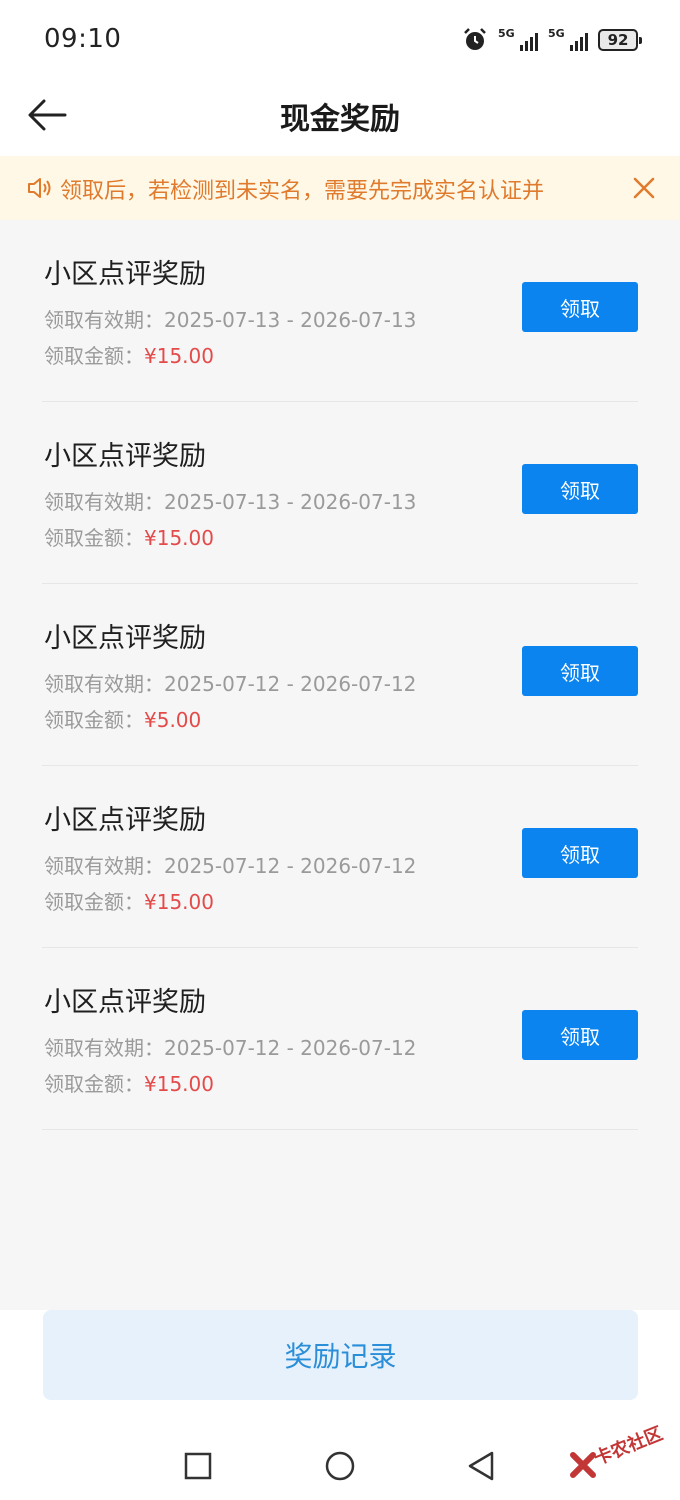 Image resolution: width=680 pixels, height=1500 pixels. I want to click on notice-close-button, so click(644, 188).